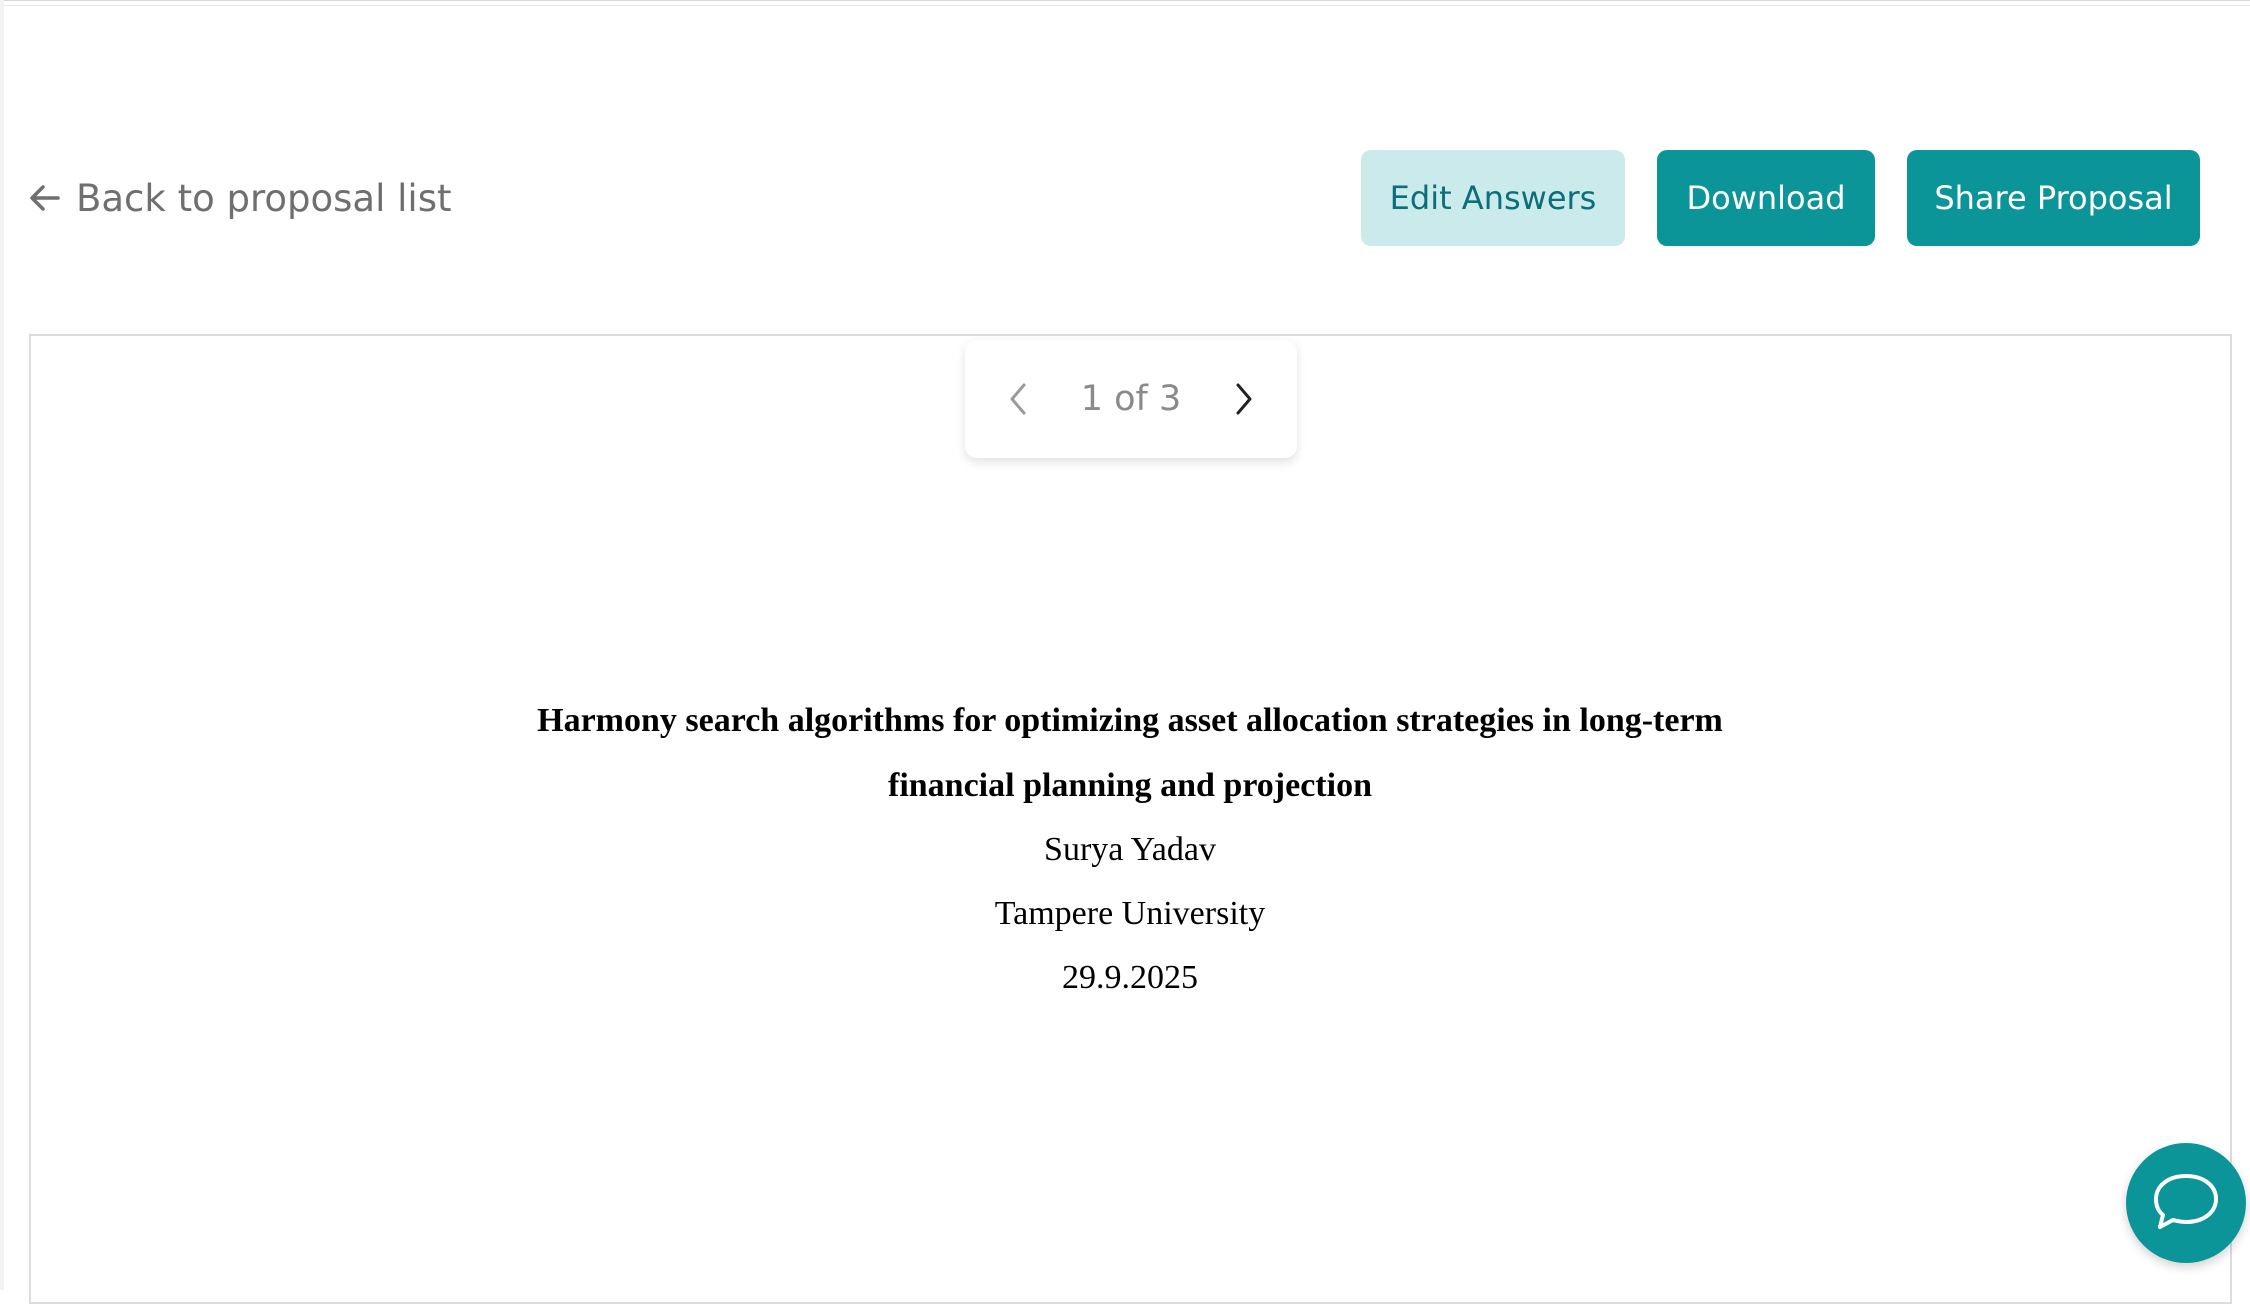 Image resolution: width=2250 pixels, height=1304 pixels. What do you see at coordinates (1125, 3) in the screenshot?
I see `top-divider` at bounding box center [1125, 3].